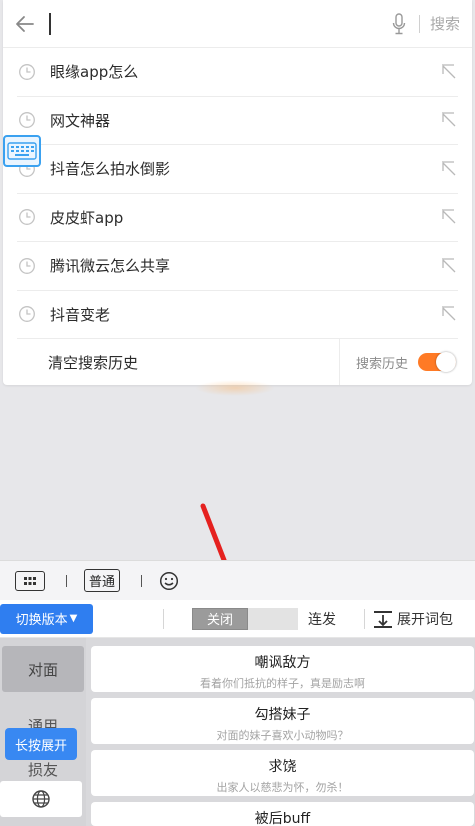 The image size is (475, 826). I want to click on phrase-card: 嘲讽敌方 看着你们抵抗的样子，真是励志啊, so click(282, 669).